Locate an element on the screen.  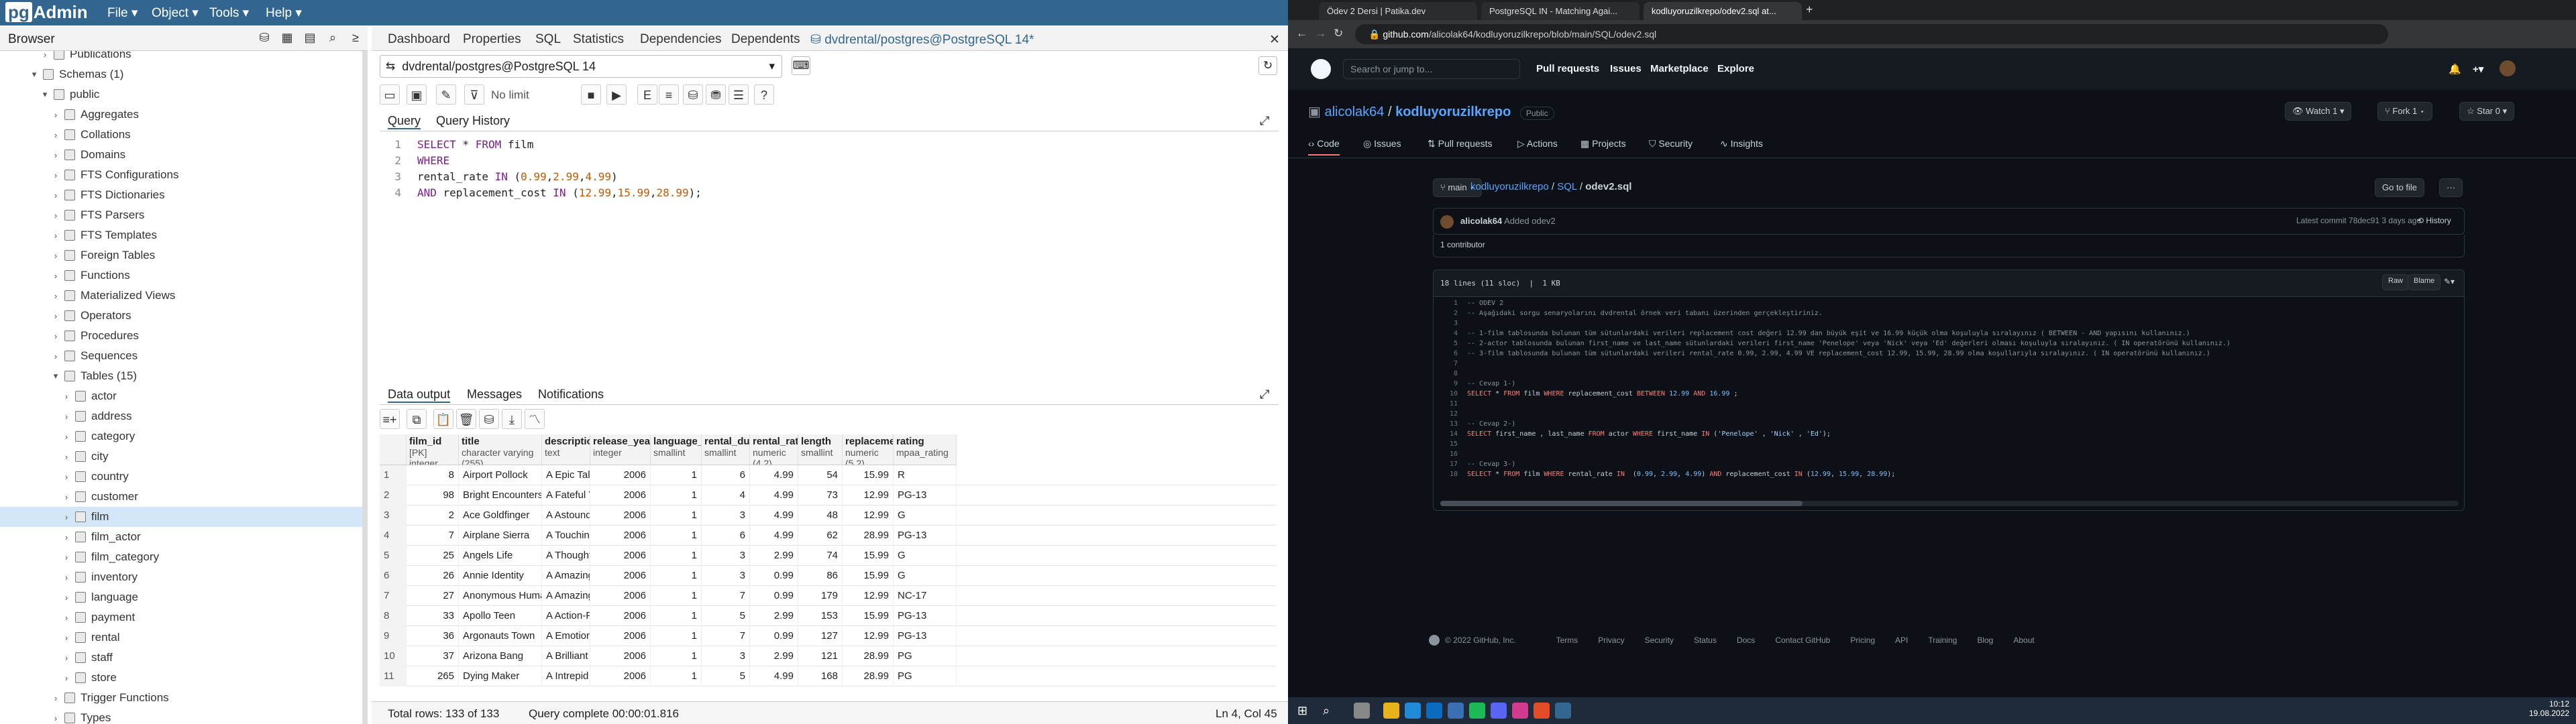
tab-properties: Properties is located at coordinates (492, 39).